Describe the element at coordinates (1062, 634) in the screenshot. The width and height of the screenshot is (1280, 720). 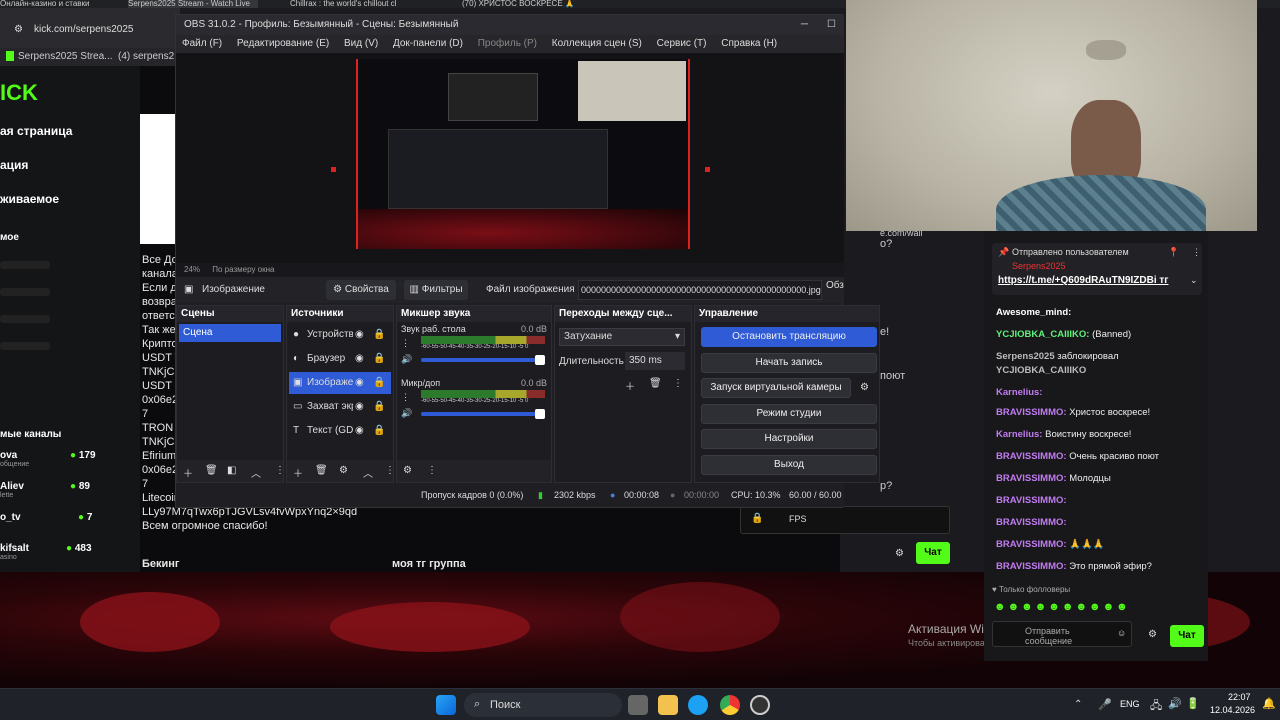
I see `chat-input: Отправить сообщение ☺` at that location.